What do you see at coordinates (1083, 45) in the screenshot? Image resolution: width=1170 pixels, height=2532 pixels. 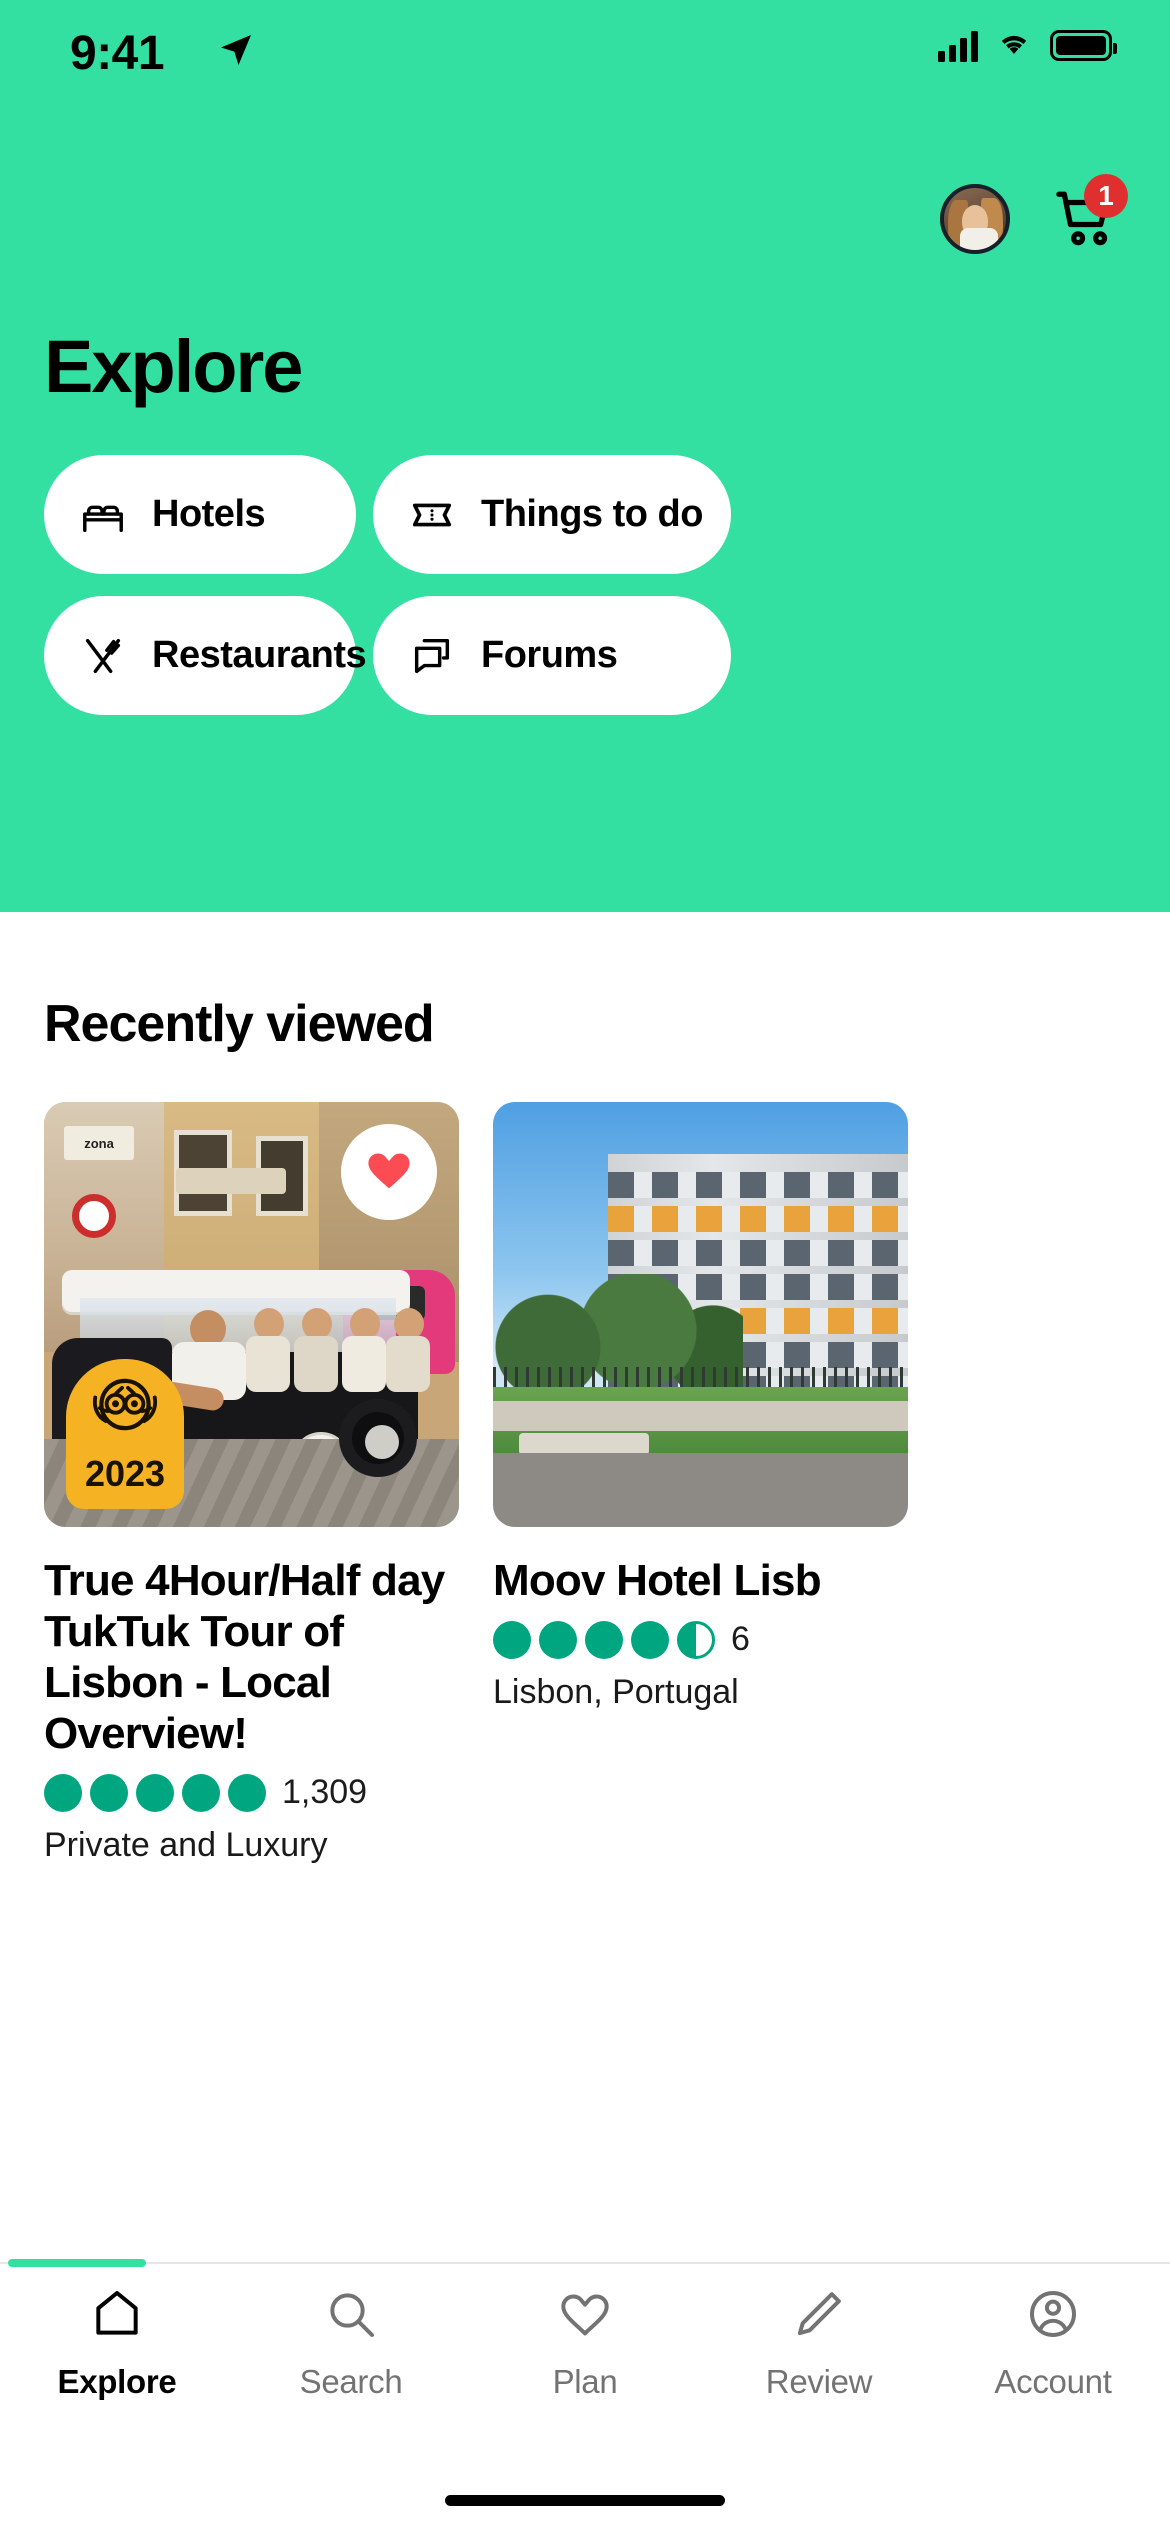 I see `battery-icon` at bounding box center [1083, 45].